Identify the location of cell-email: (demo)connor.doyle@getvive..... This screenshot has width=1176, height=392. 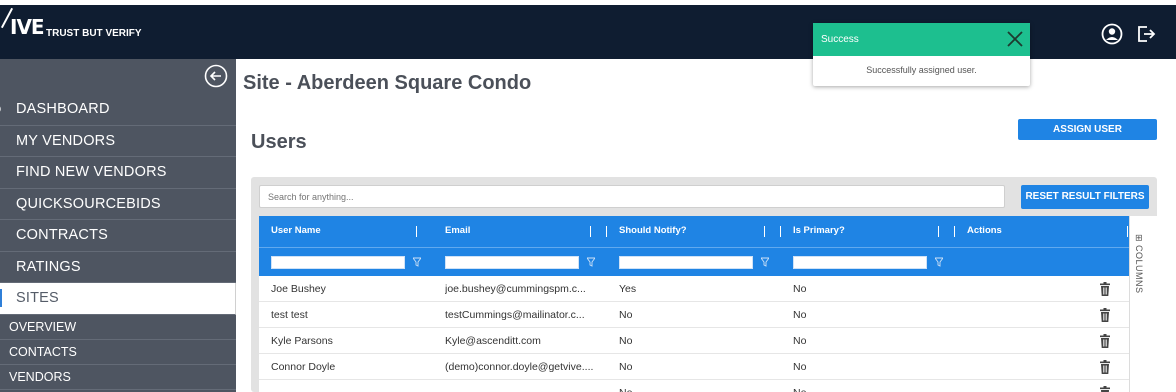
(519, 367).